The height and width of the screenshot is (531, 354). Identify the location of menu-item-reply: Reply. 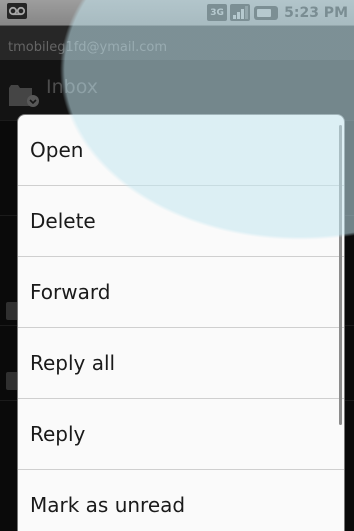
(181, 434).